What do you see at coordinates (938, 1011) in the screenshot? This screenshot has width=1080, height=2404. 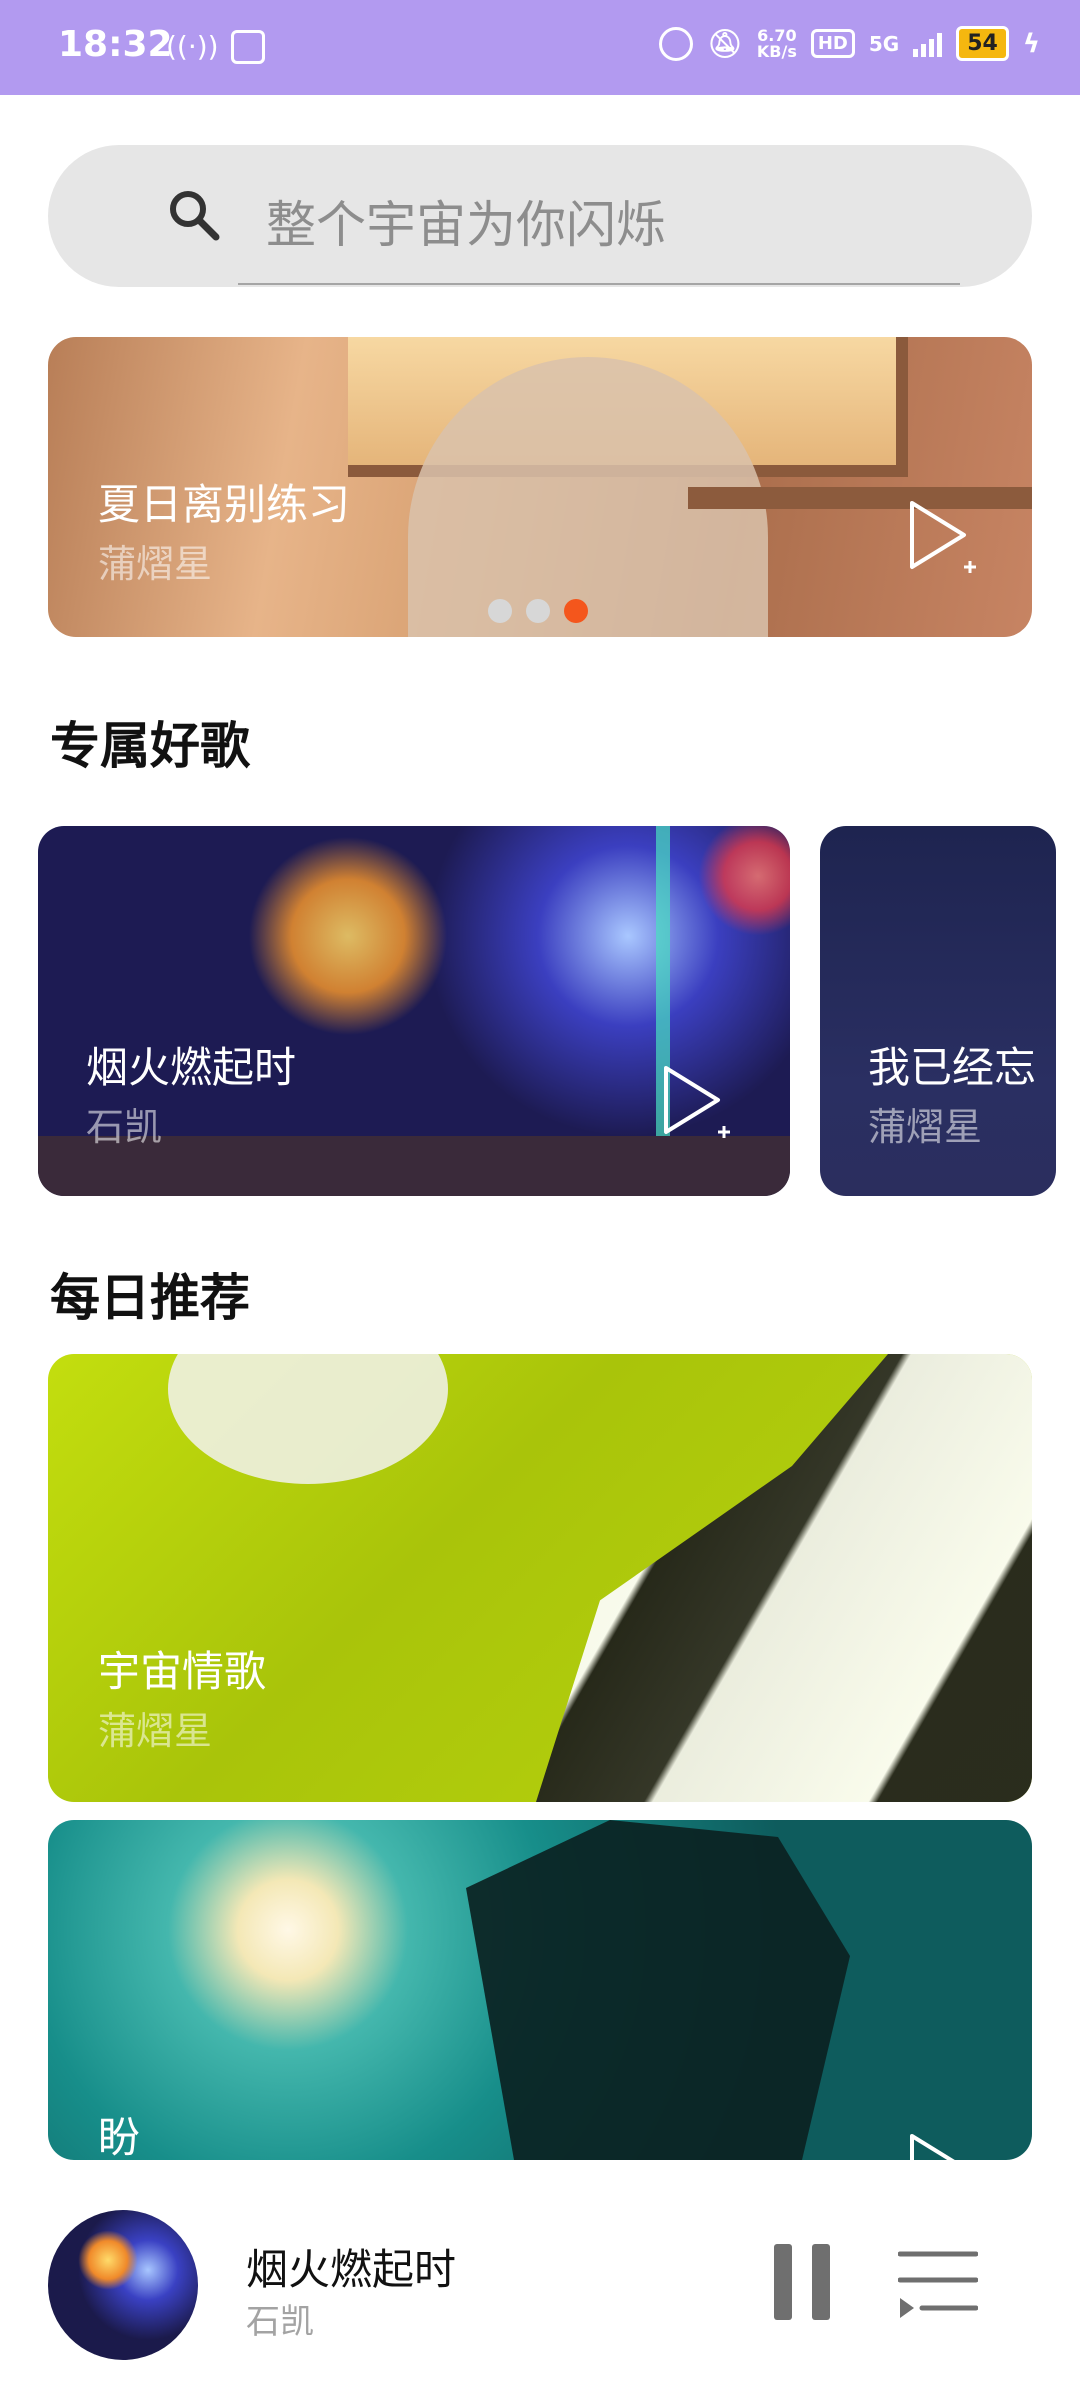 I see `exclusive-card: 我已经忘 蒲熠星` at bounding box center [938, 1011].